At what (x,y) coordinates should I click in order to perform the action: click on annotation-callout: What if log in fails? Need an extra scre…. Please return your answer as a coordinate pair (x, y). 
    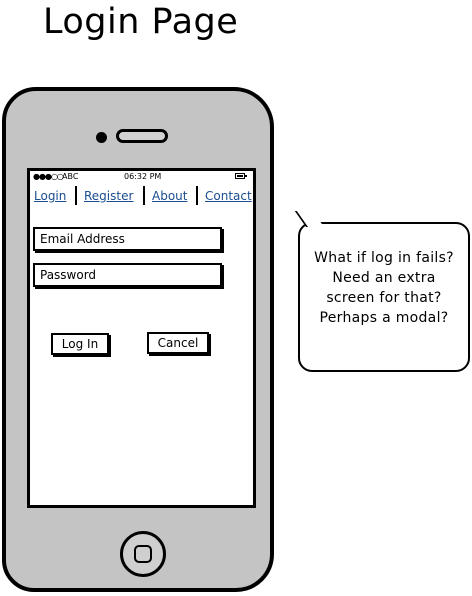
    Looking at the image, I should click on (382, 291).